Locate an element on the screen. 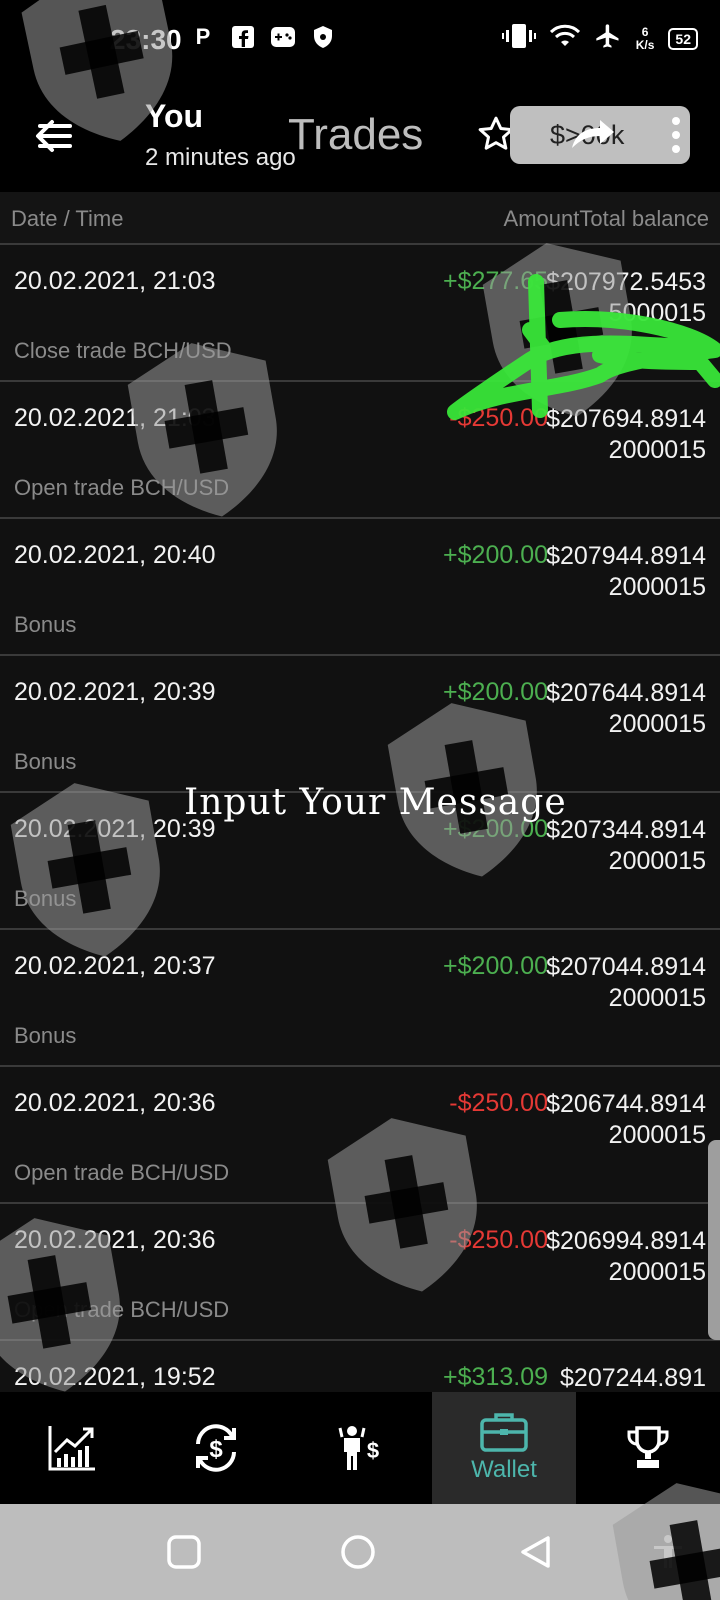  system-status-icons: 6 K/s 52 is located at coordinates (599, 38).